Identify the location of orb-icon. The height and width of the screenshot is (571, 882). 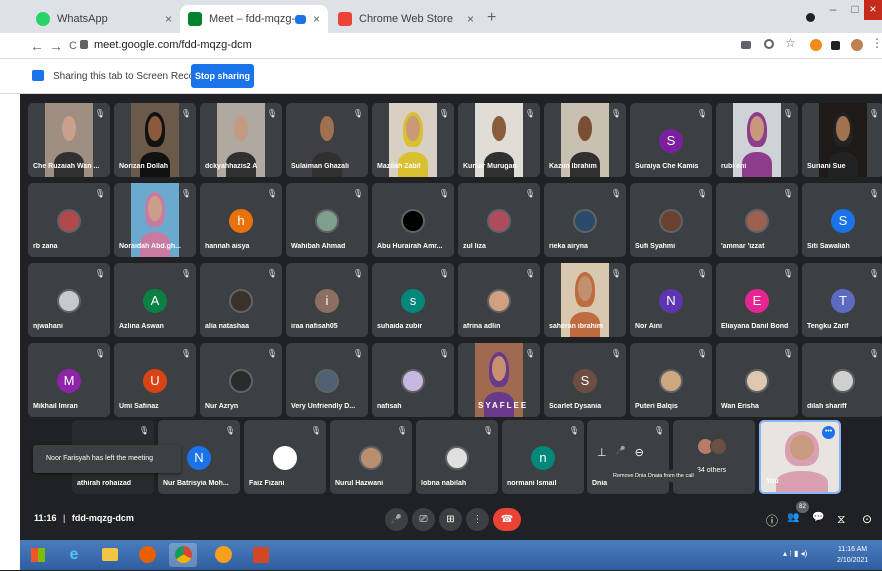
(223, 555).